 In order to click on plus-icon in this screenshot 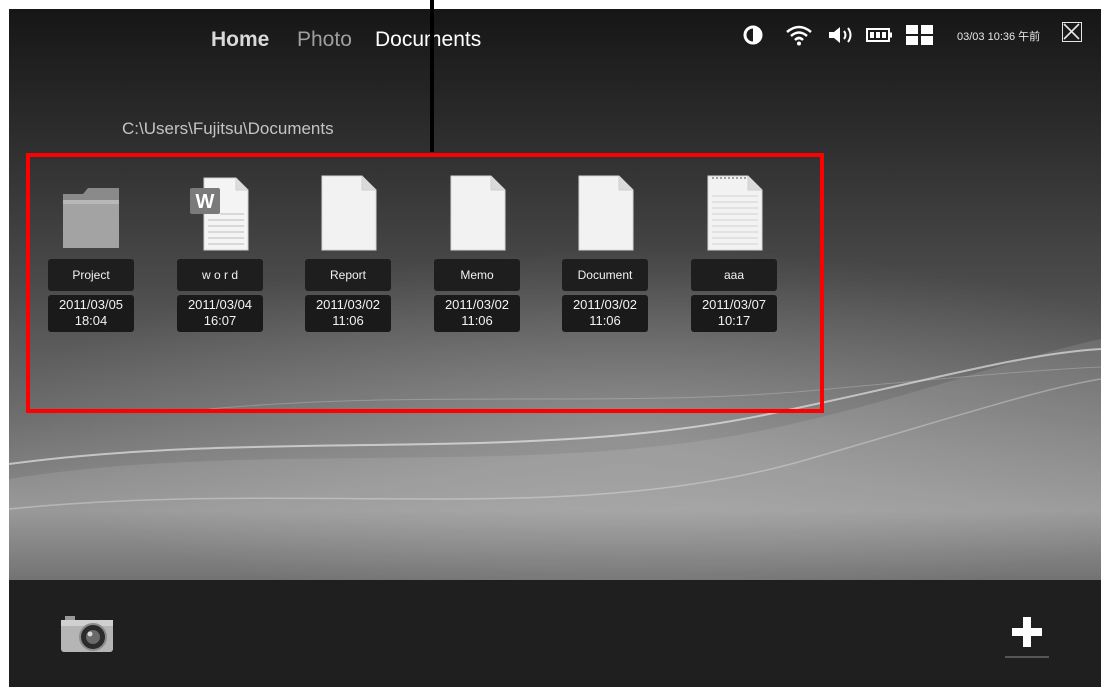, I will do `click(1027, 632)`.